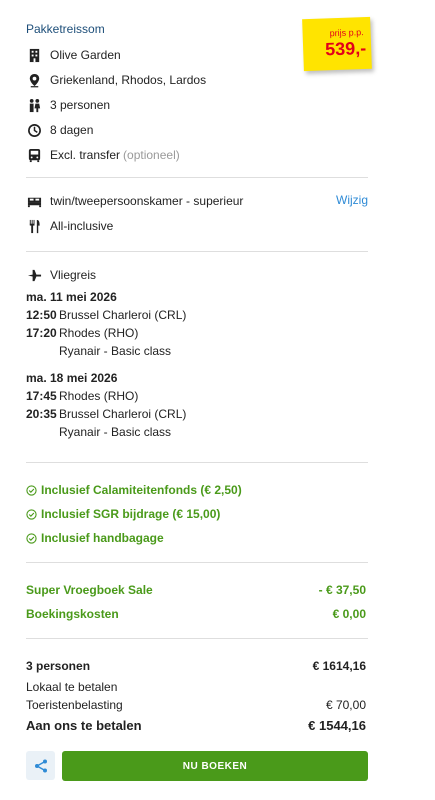  Describe the element at coordinates (123, 414) in the screenshot. I see `return-arr-airport: Brussel Charleroi (CRL)` at that location.